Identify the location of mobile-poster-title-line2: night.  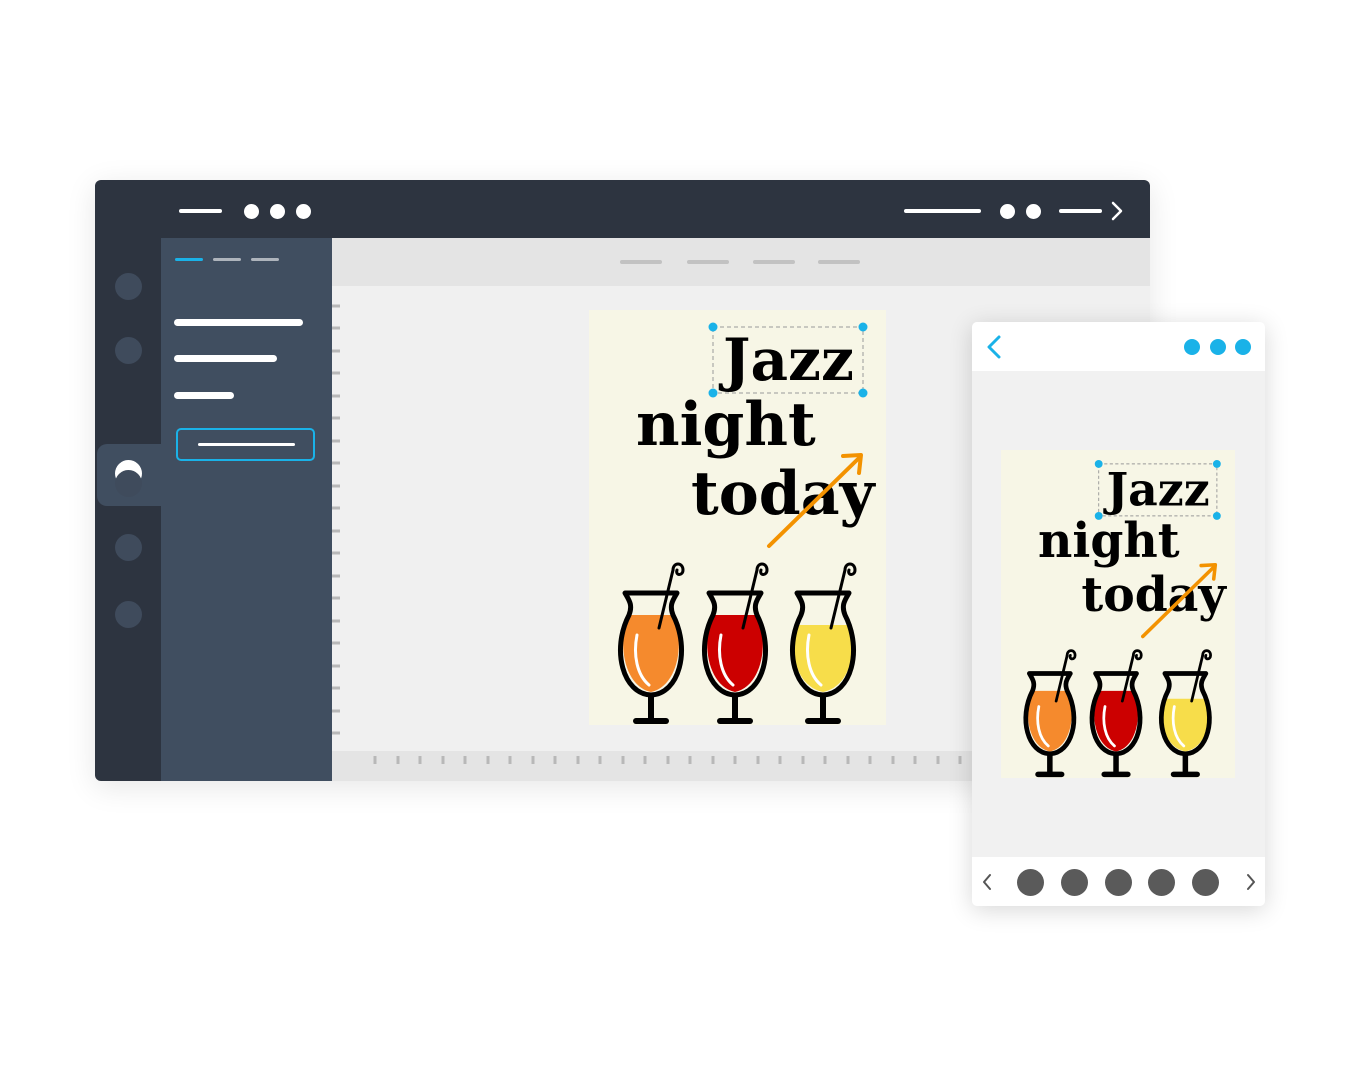
(1109, 541).